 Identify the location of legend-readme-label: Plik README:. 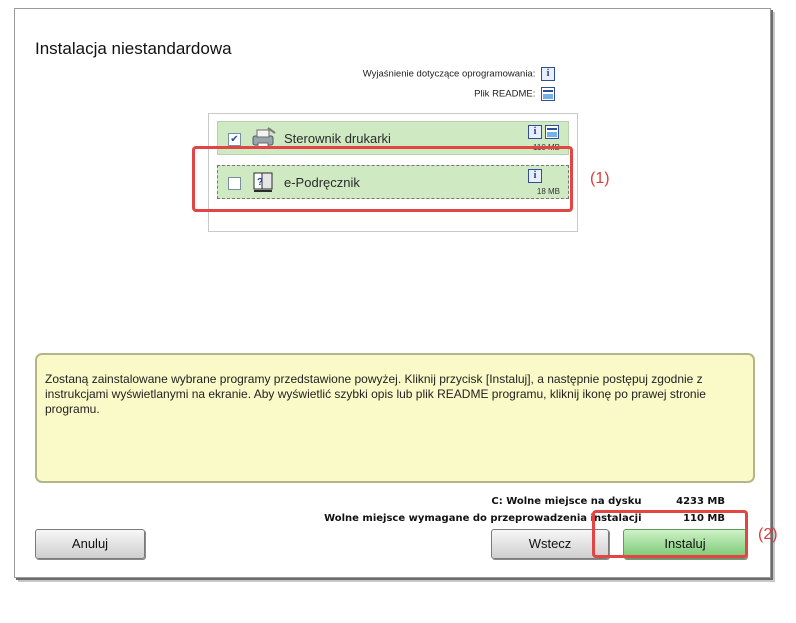
(505, 94).